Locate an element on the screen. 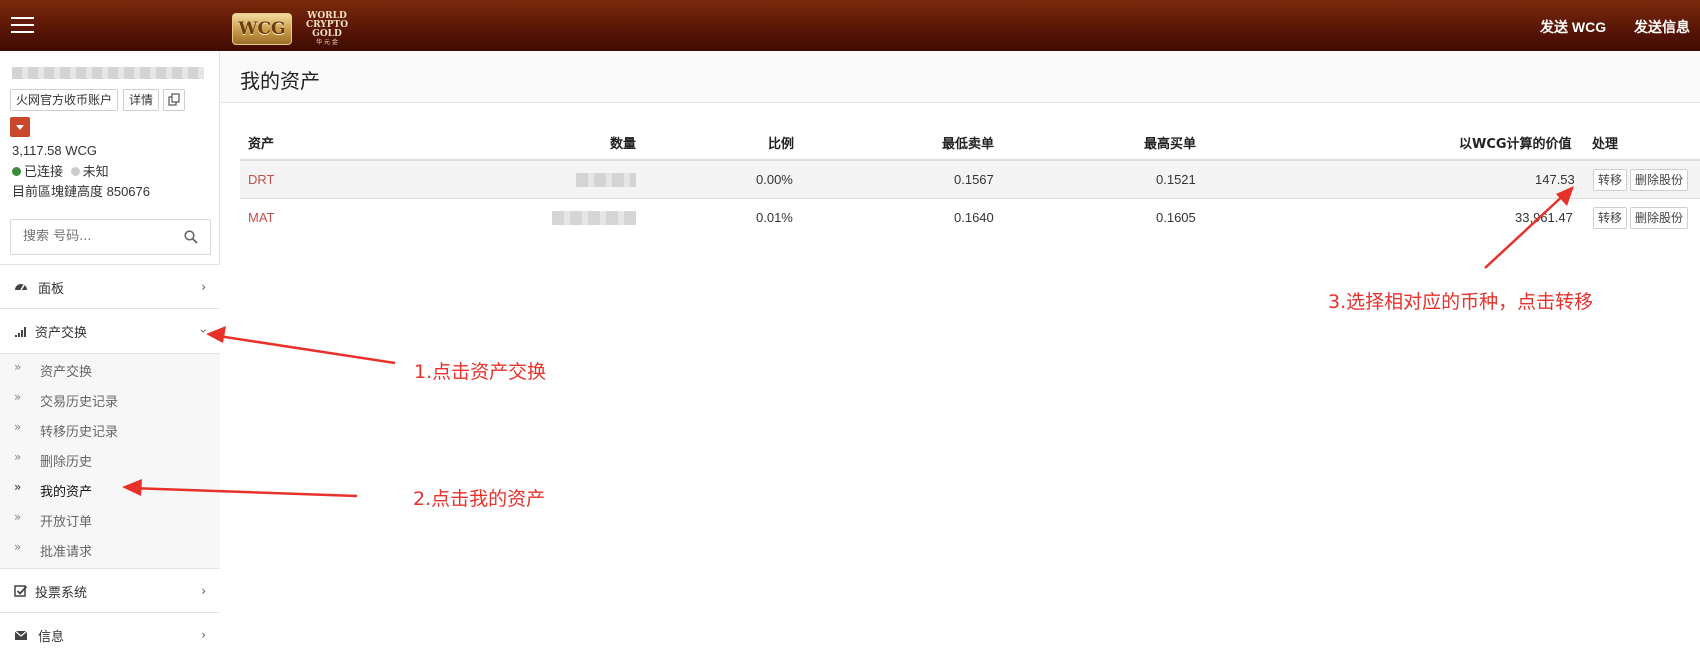  col-header-ratio: 比例 is located at coordinates (781, 144).